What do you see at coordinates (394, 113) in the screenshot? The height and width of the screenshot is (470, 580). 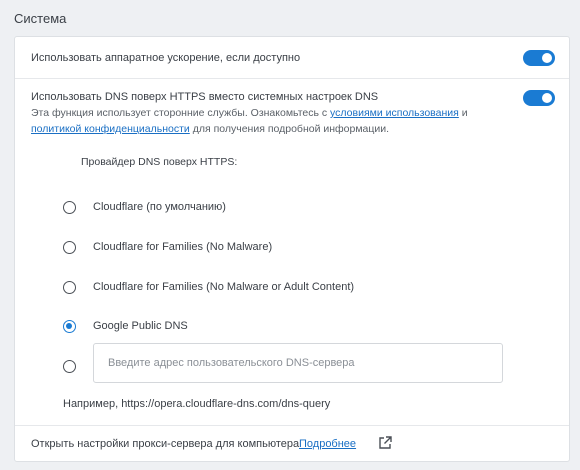 I see `terms-of-use-link: условиями использования` at bounding box center [394, 113].